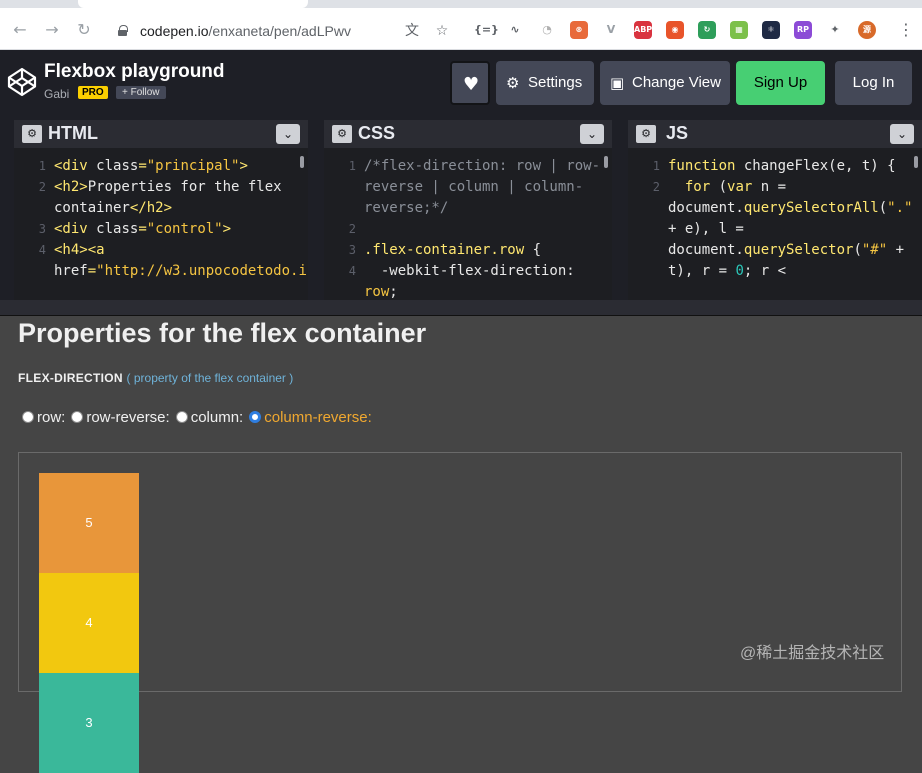  I want to click on radio-label: row-reverse:, so click(128, 417).